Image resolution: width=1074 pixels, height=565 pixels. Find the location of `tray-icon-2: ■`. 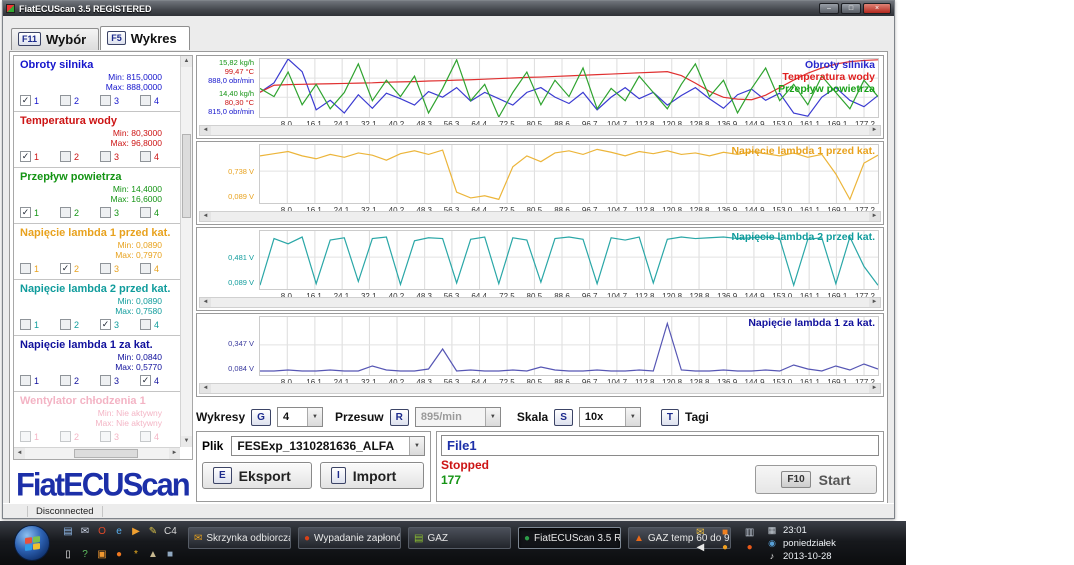

tray-icon-2: ■ is located at coordinates (725, 533).